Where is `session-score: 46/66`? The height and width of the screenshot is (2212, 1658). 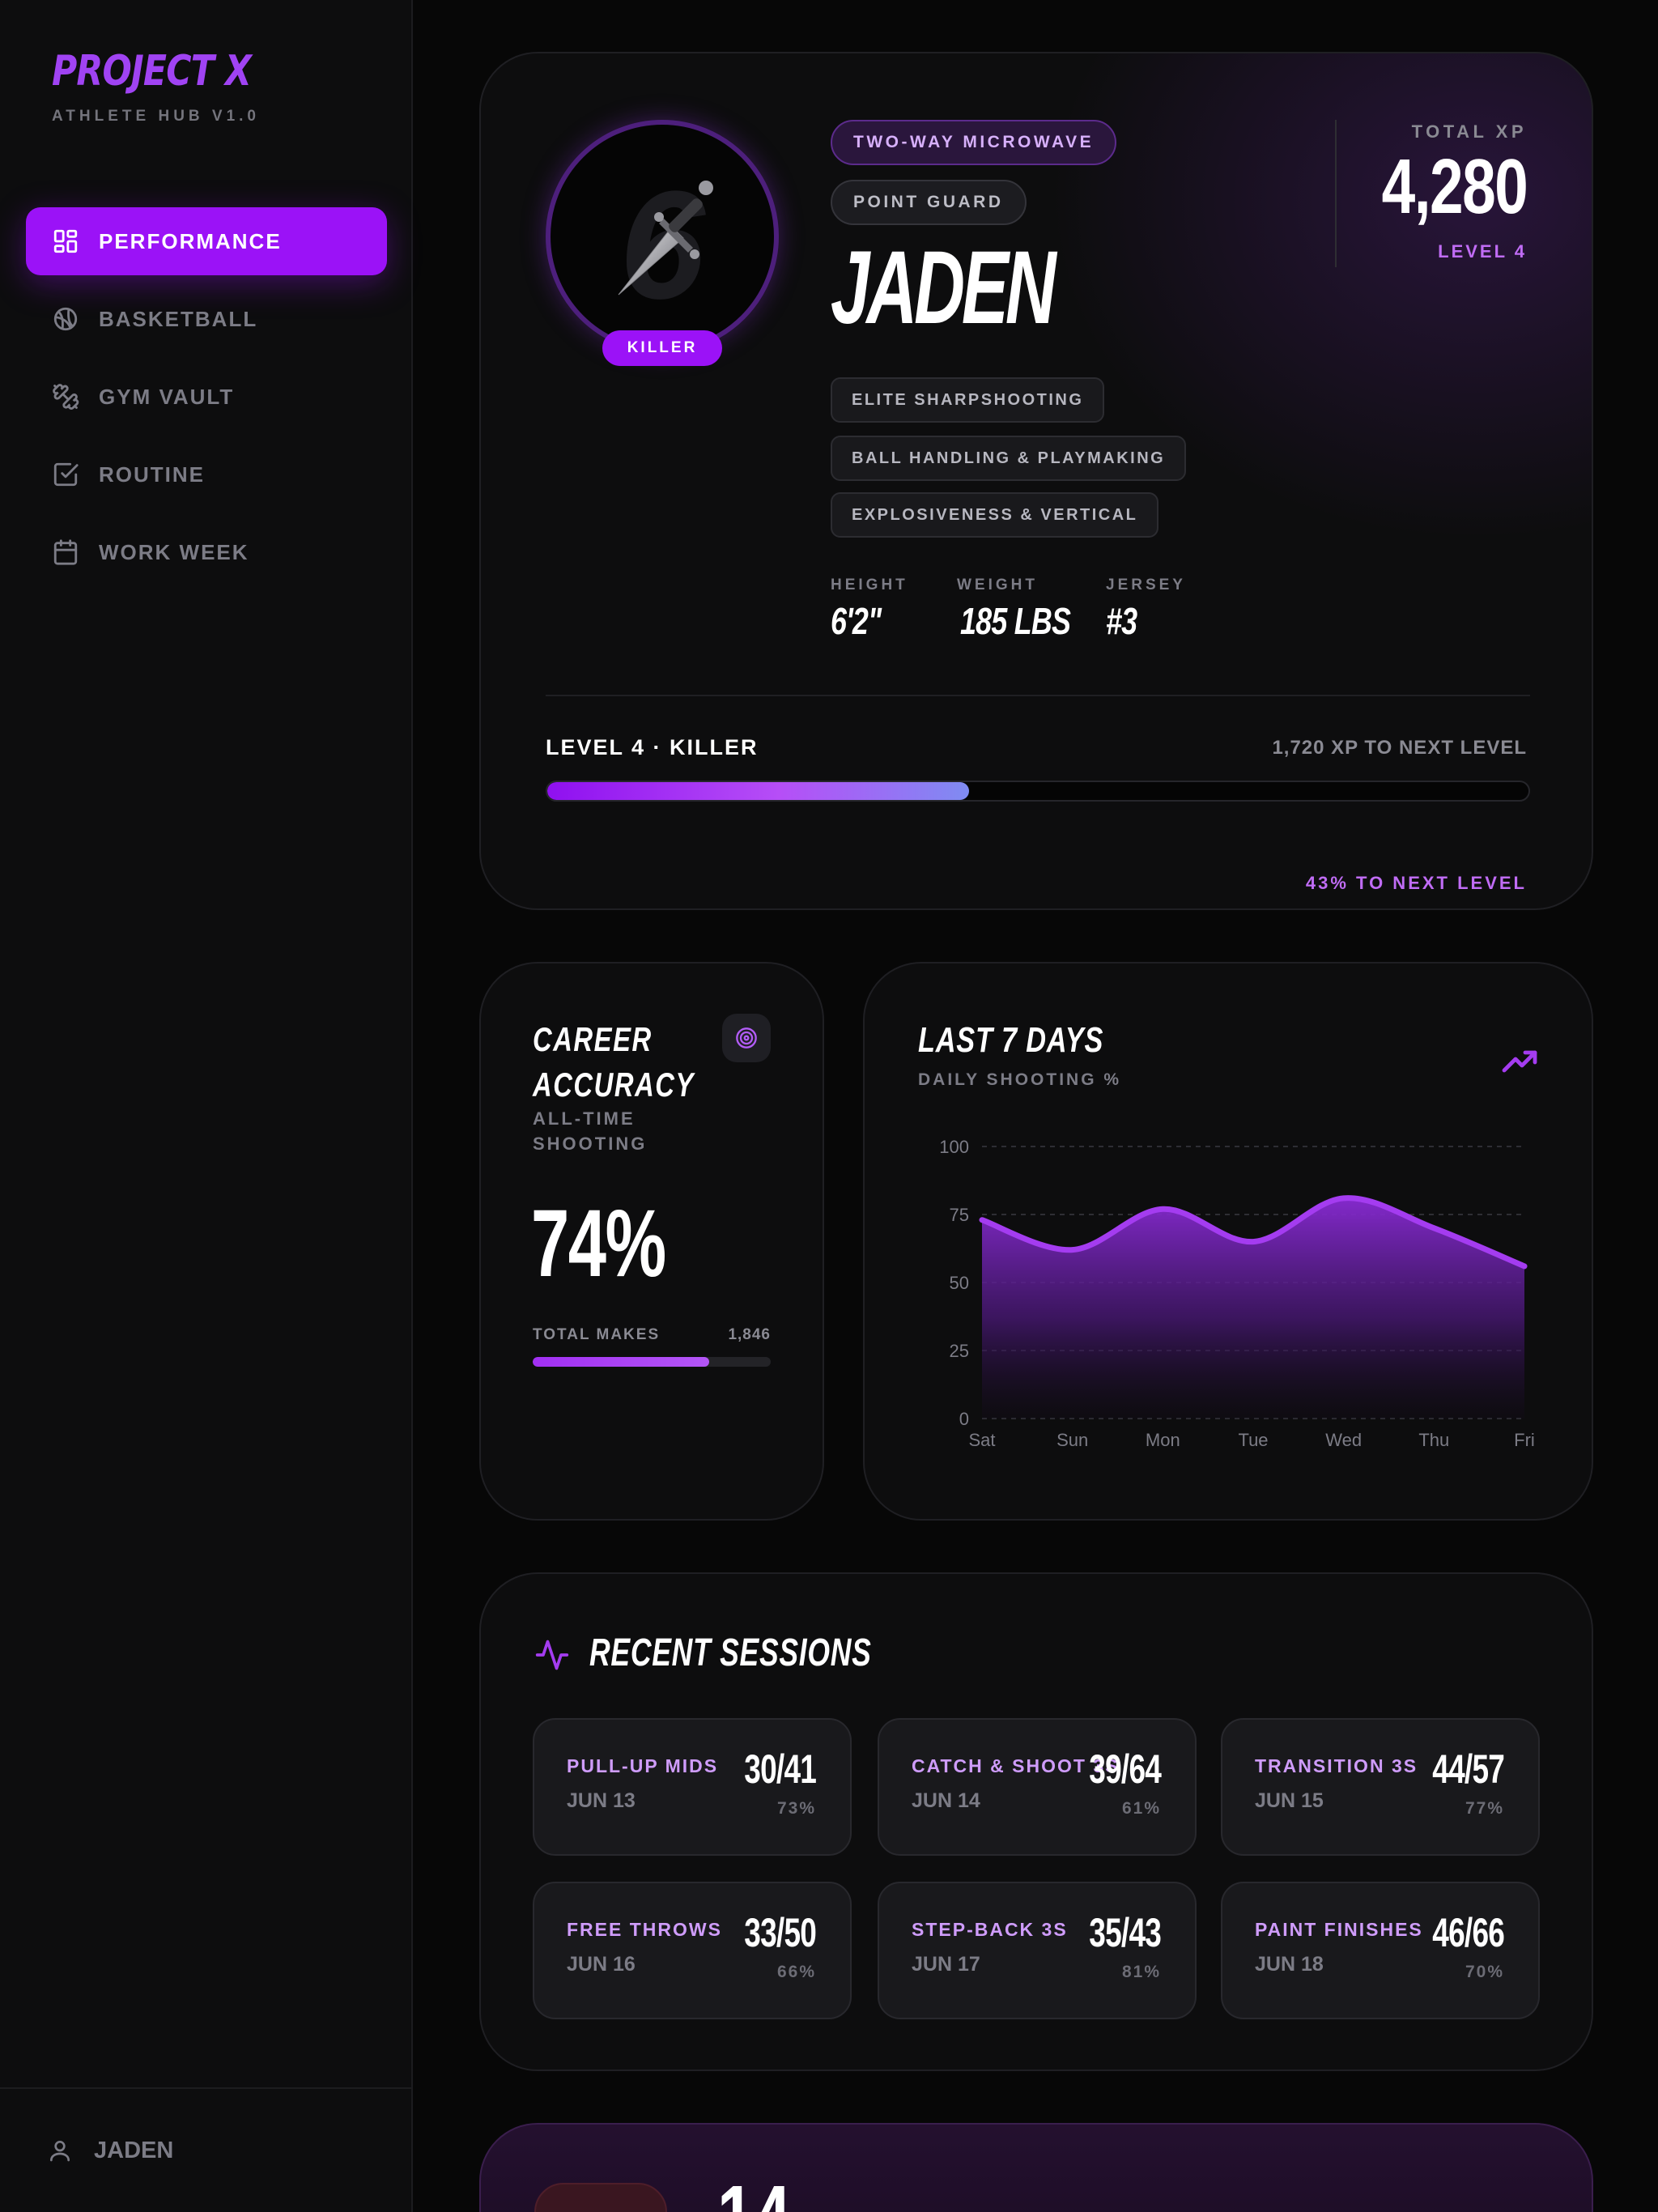 session-score: 46/66 is located at coordinates (1468, 1932).